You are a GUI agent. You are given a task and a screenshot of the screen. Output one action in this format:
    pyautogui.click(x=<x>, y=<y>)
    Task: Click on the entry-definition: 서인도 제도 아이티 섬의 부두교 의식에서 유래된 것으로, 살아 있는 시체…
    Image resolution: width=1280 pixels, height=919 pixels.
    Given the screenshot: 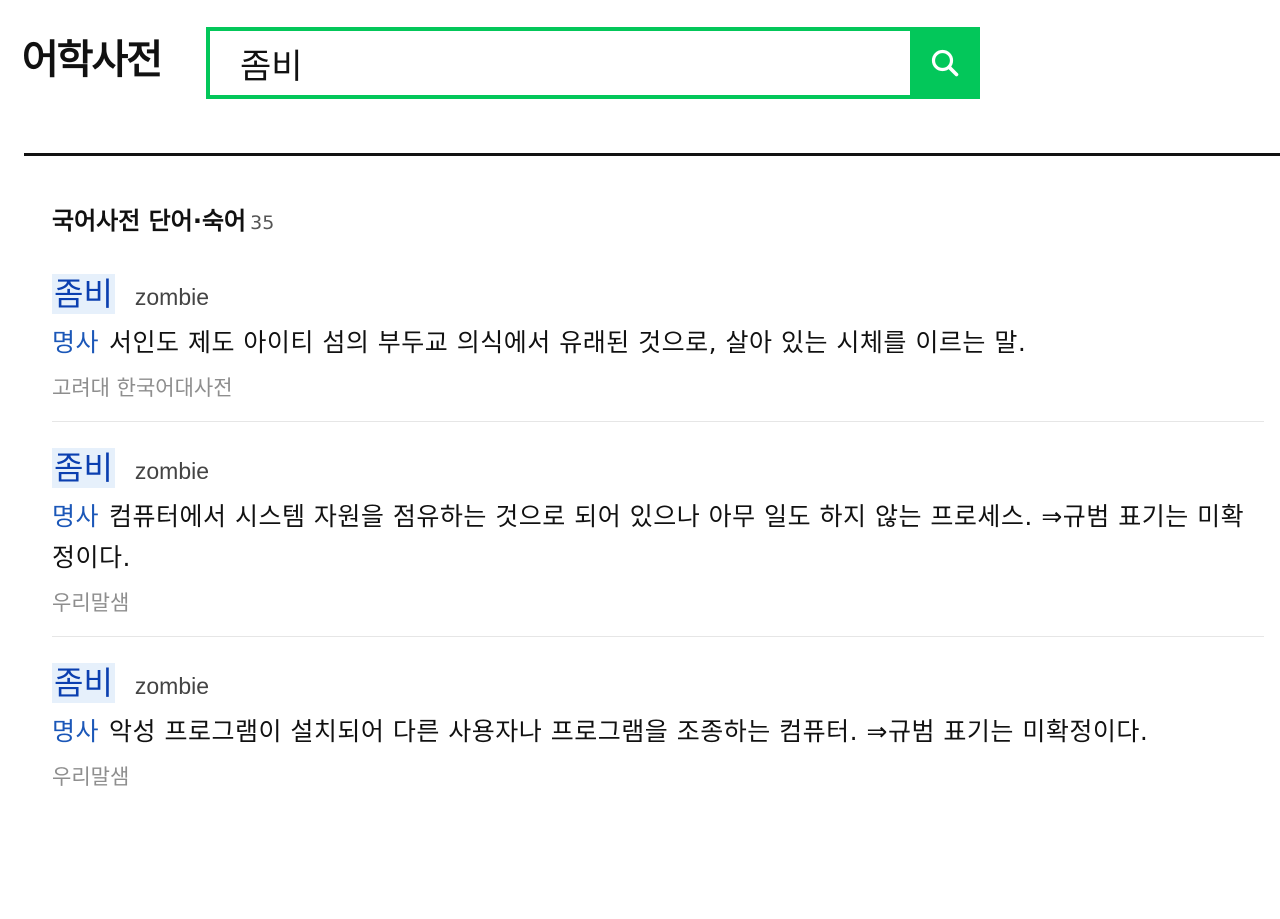 What is the action you would take?
    pyautogui.click(x=568, y=342)
    